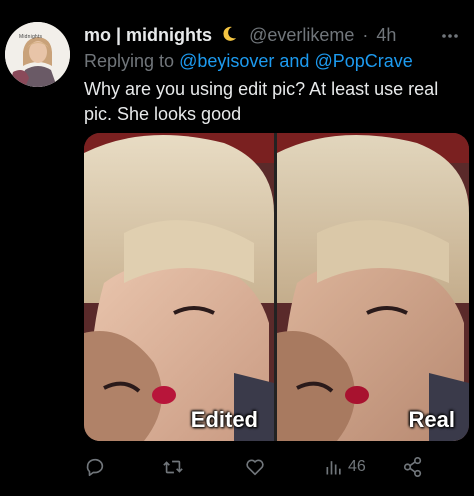 Image resolution: width=474 pixels, height=496 pixels. What do you see at coordinates (345, 467) in the screenshot?
I see `views-button: 46` at bounding box center [345, 467].